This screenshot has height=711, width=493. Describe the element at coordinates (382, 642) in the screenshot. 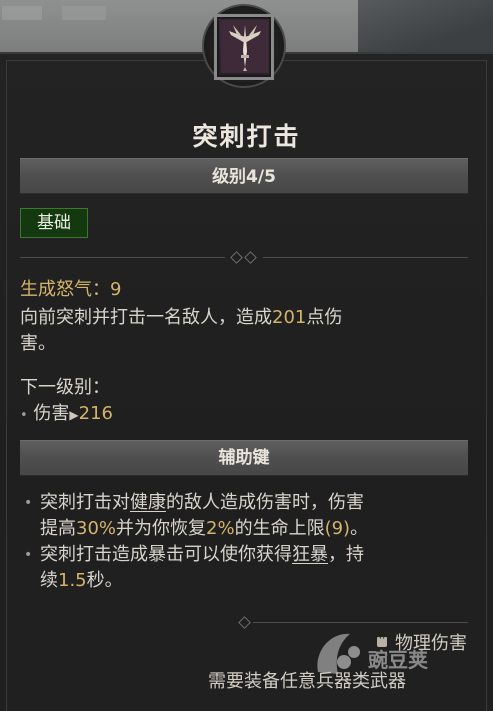

I see `fist-icon` at that location.